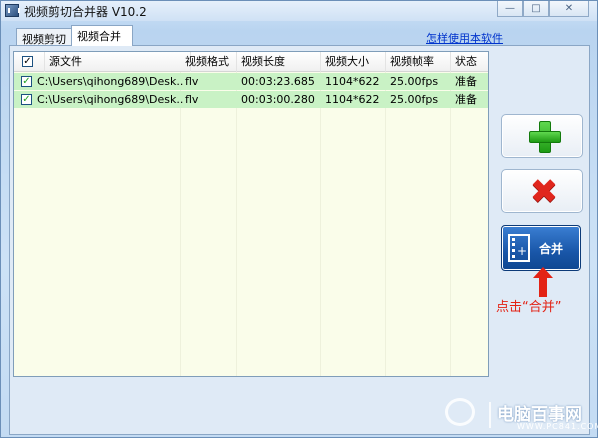 Image resolution: width=598 pixels, height=438 pixels. I want to click on column-duration: 视频长度, so click(279, 62).